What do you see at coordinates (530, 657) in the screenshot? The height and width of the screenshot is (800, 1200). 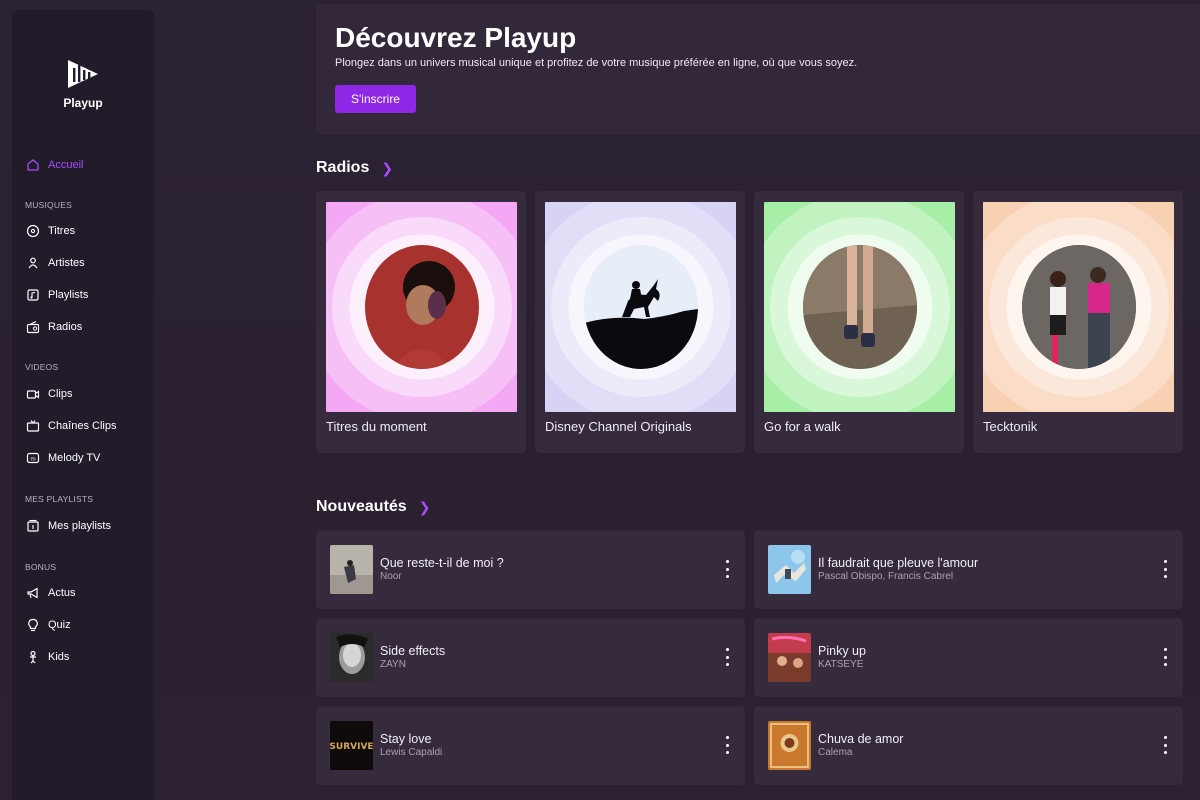 I see `track-item: Side effects ZAYN` at bounding box center [530, 657].